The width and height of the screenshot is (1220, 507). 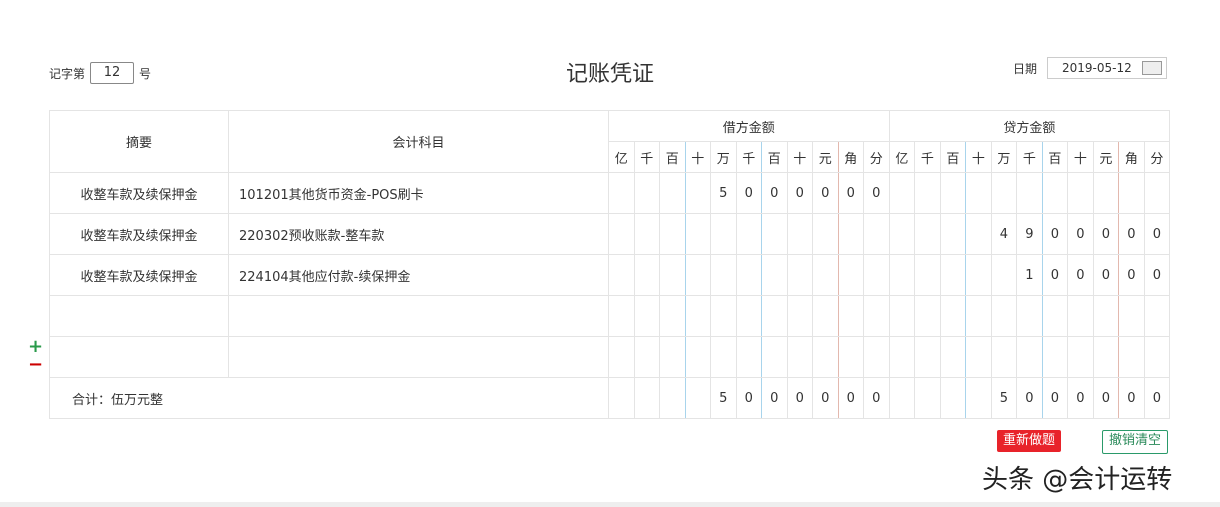 I want to click on calendar-icon, so click(x=1152, y=68).